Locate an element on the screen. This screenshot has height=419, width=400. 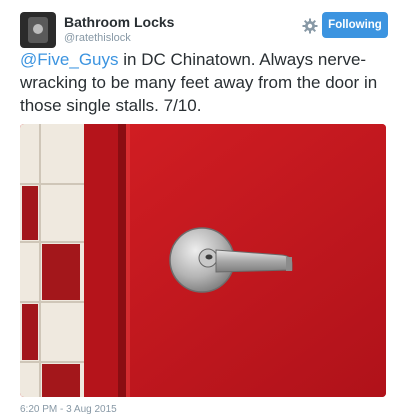
display-name: Bathroom Locks is located at coordinates (119, 22).